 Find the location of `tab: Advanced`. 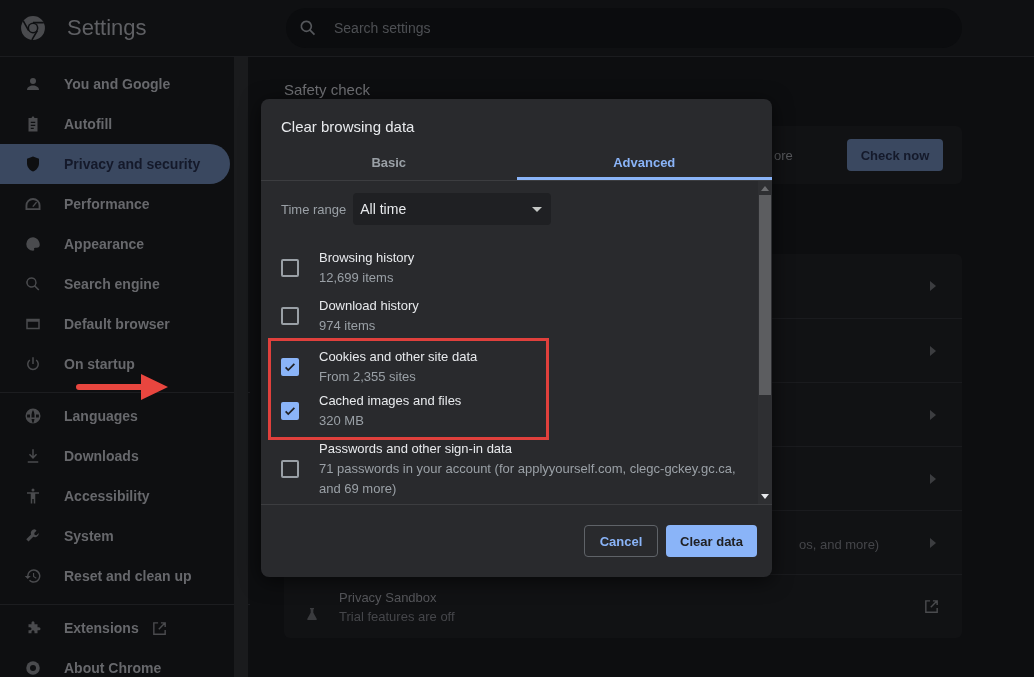

tab: Advanced is located at coordinates (644, 165).